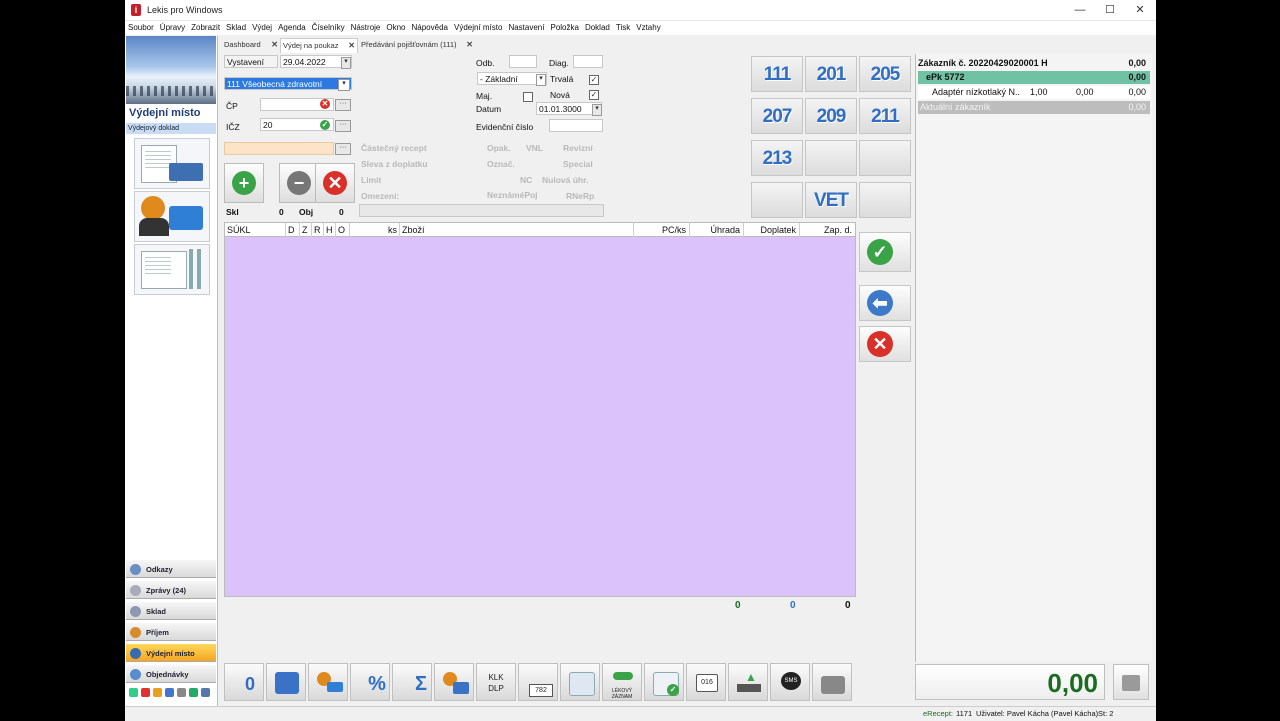  What do you see at coordinates (1131, 682) in the screenshot?
I see `print-button` at bounding box center [1131, 682].